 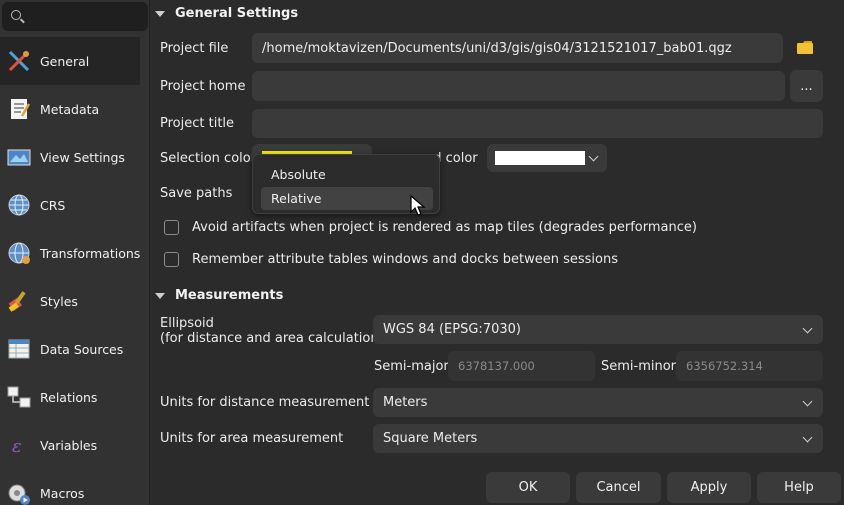 What do you see at coordinates (69, 397) in the screenshot?
I see `sidebar-item-label: Relations` at bounding box center [69, 397].